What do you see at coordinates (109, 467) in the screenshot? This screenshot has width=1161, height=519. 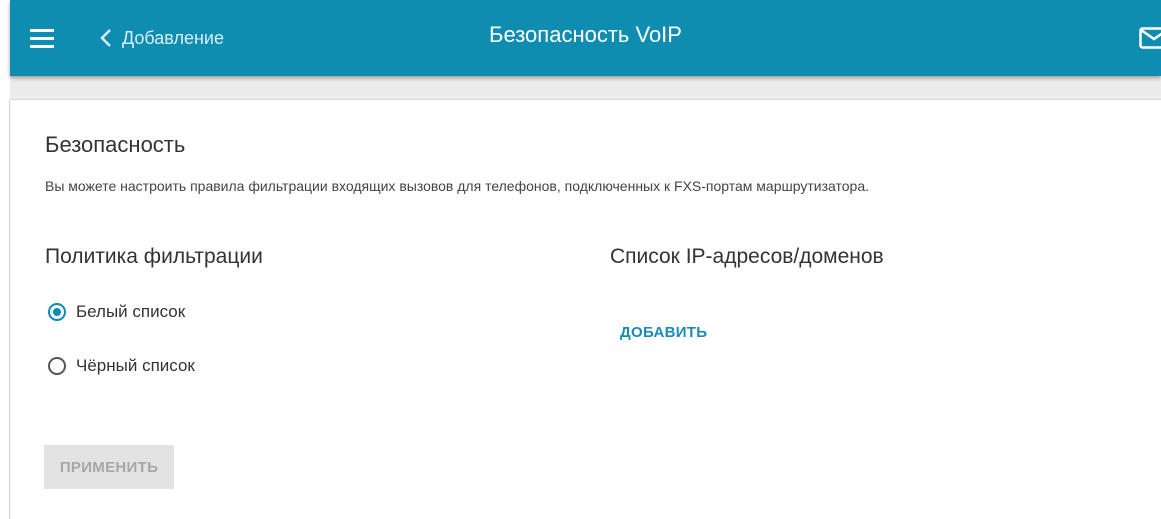 I see `apply-button: ПРИМЕНИТЬ` at bounding box center [109, 467].